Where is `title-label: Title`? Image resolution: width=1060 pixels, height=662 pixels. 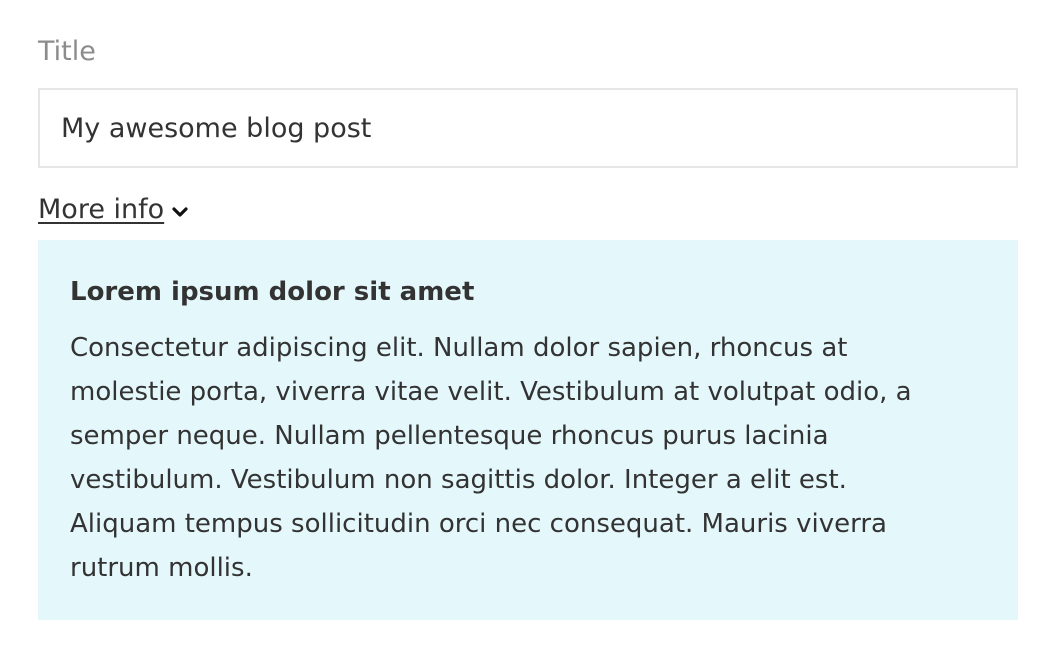
title-label: Title is located at coordinates (67, 51).